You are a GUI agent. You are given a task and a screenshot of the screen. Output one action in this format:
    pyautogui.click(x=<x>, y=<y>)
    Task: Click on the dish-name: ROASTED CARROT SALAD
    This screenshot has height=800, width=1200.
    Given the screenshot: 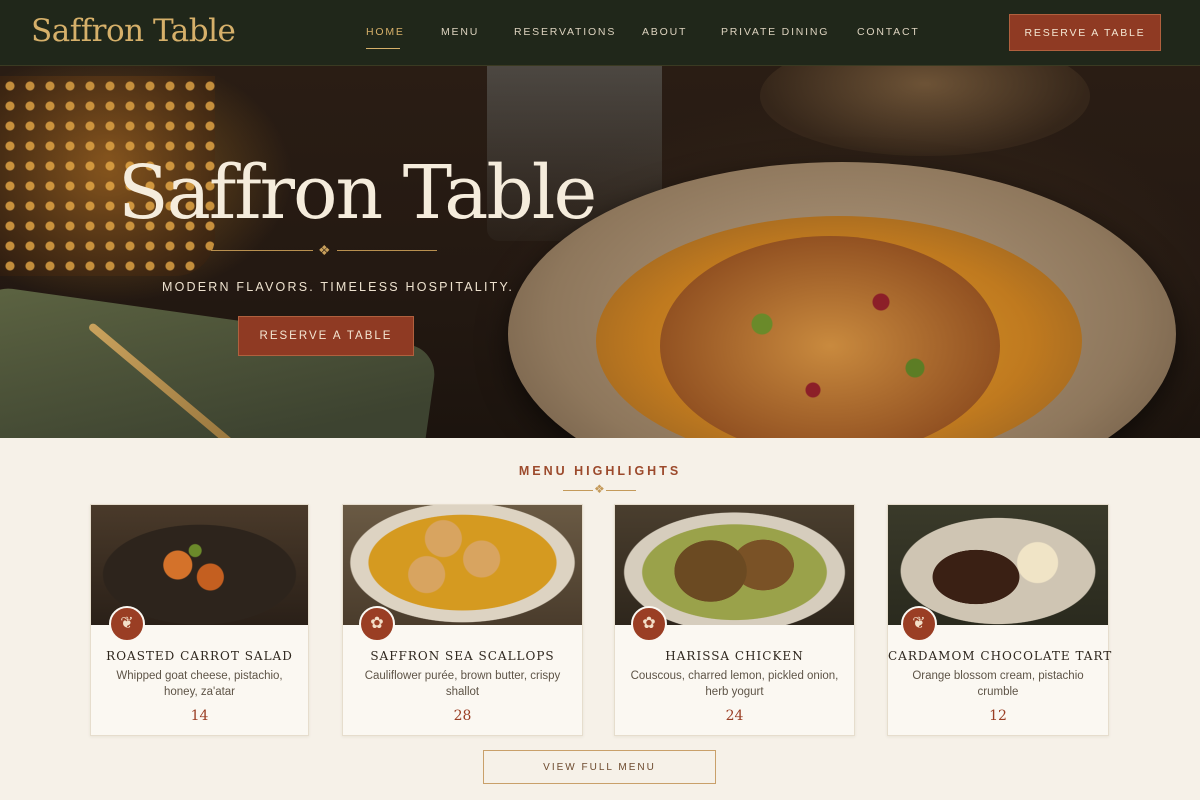 What is the action you would take?
    pyautogui.click(x=199, y=656)
    